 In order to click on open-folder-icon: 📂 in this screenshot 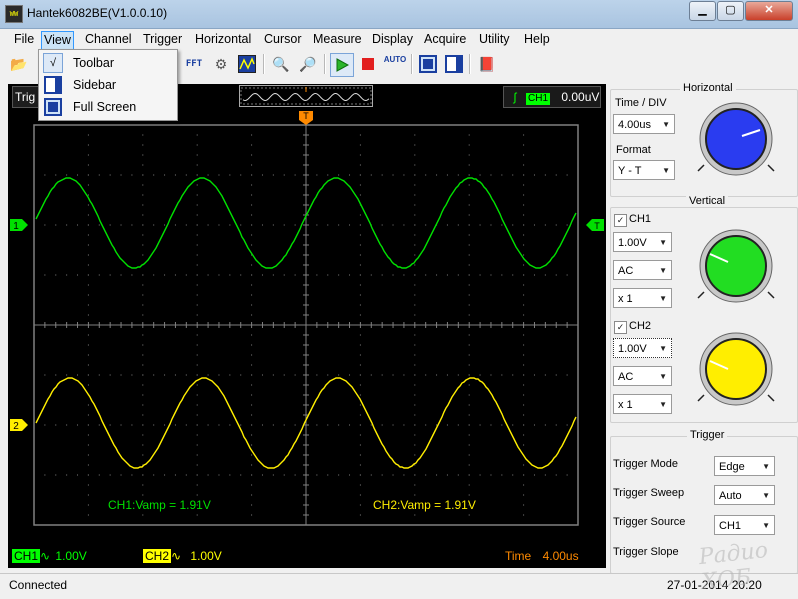, I will do `click(19, 64)`.